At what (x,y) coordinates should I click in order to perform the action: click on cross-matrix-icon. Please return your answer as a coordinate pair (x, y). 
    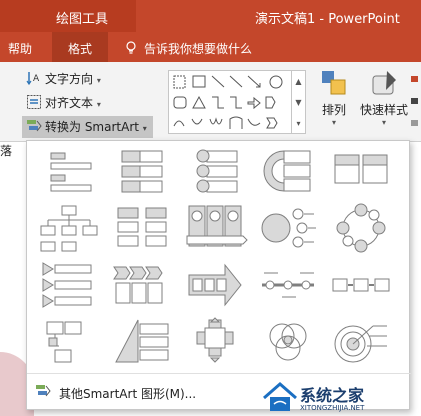
    Looking at the image, I should click on (215, 340).